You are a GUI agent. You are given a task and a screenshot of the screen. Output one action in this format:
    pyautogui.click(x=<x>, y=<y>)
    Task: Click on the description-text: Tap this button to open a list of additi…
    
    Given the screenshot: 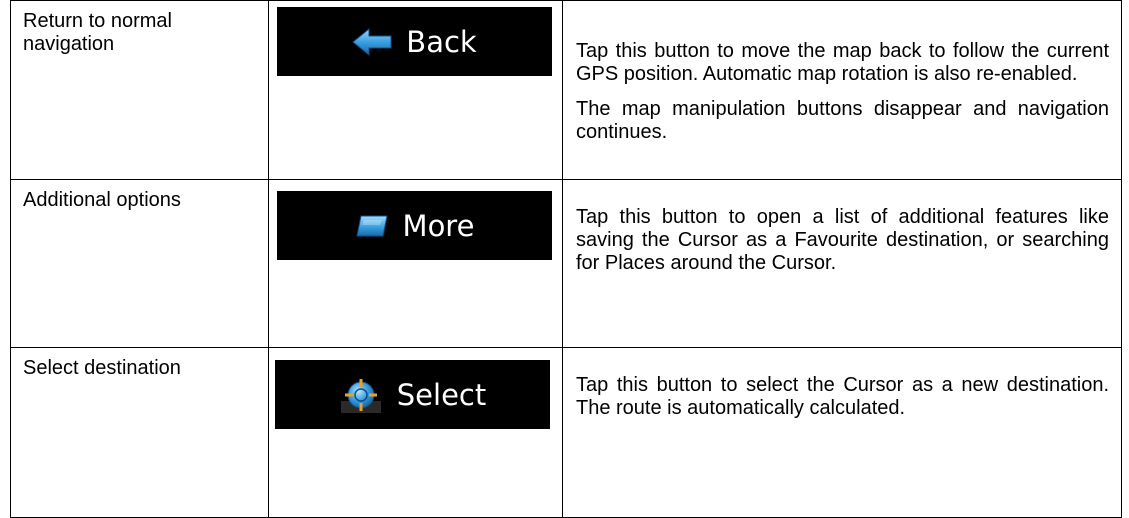 What is the action you would take?
    pyautogui.click(x=842, y=240)
    